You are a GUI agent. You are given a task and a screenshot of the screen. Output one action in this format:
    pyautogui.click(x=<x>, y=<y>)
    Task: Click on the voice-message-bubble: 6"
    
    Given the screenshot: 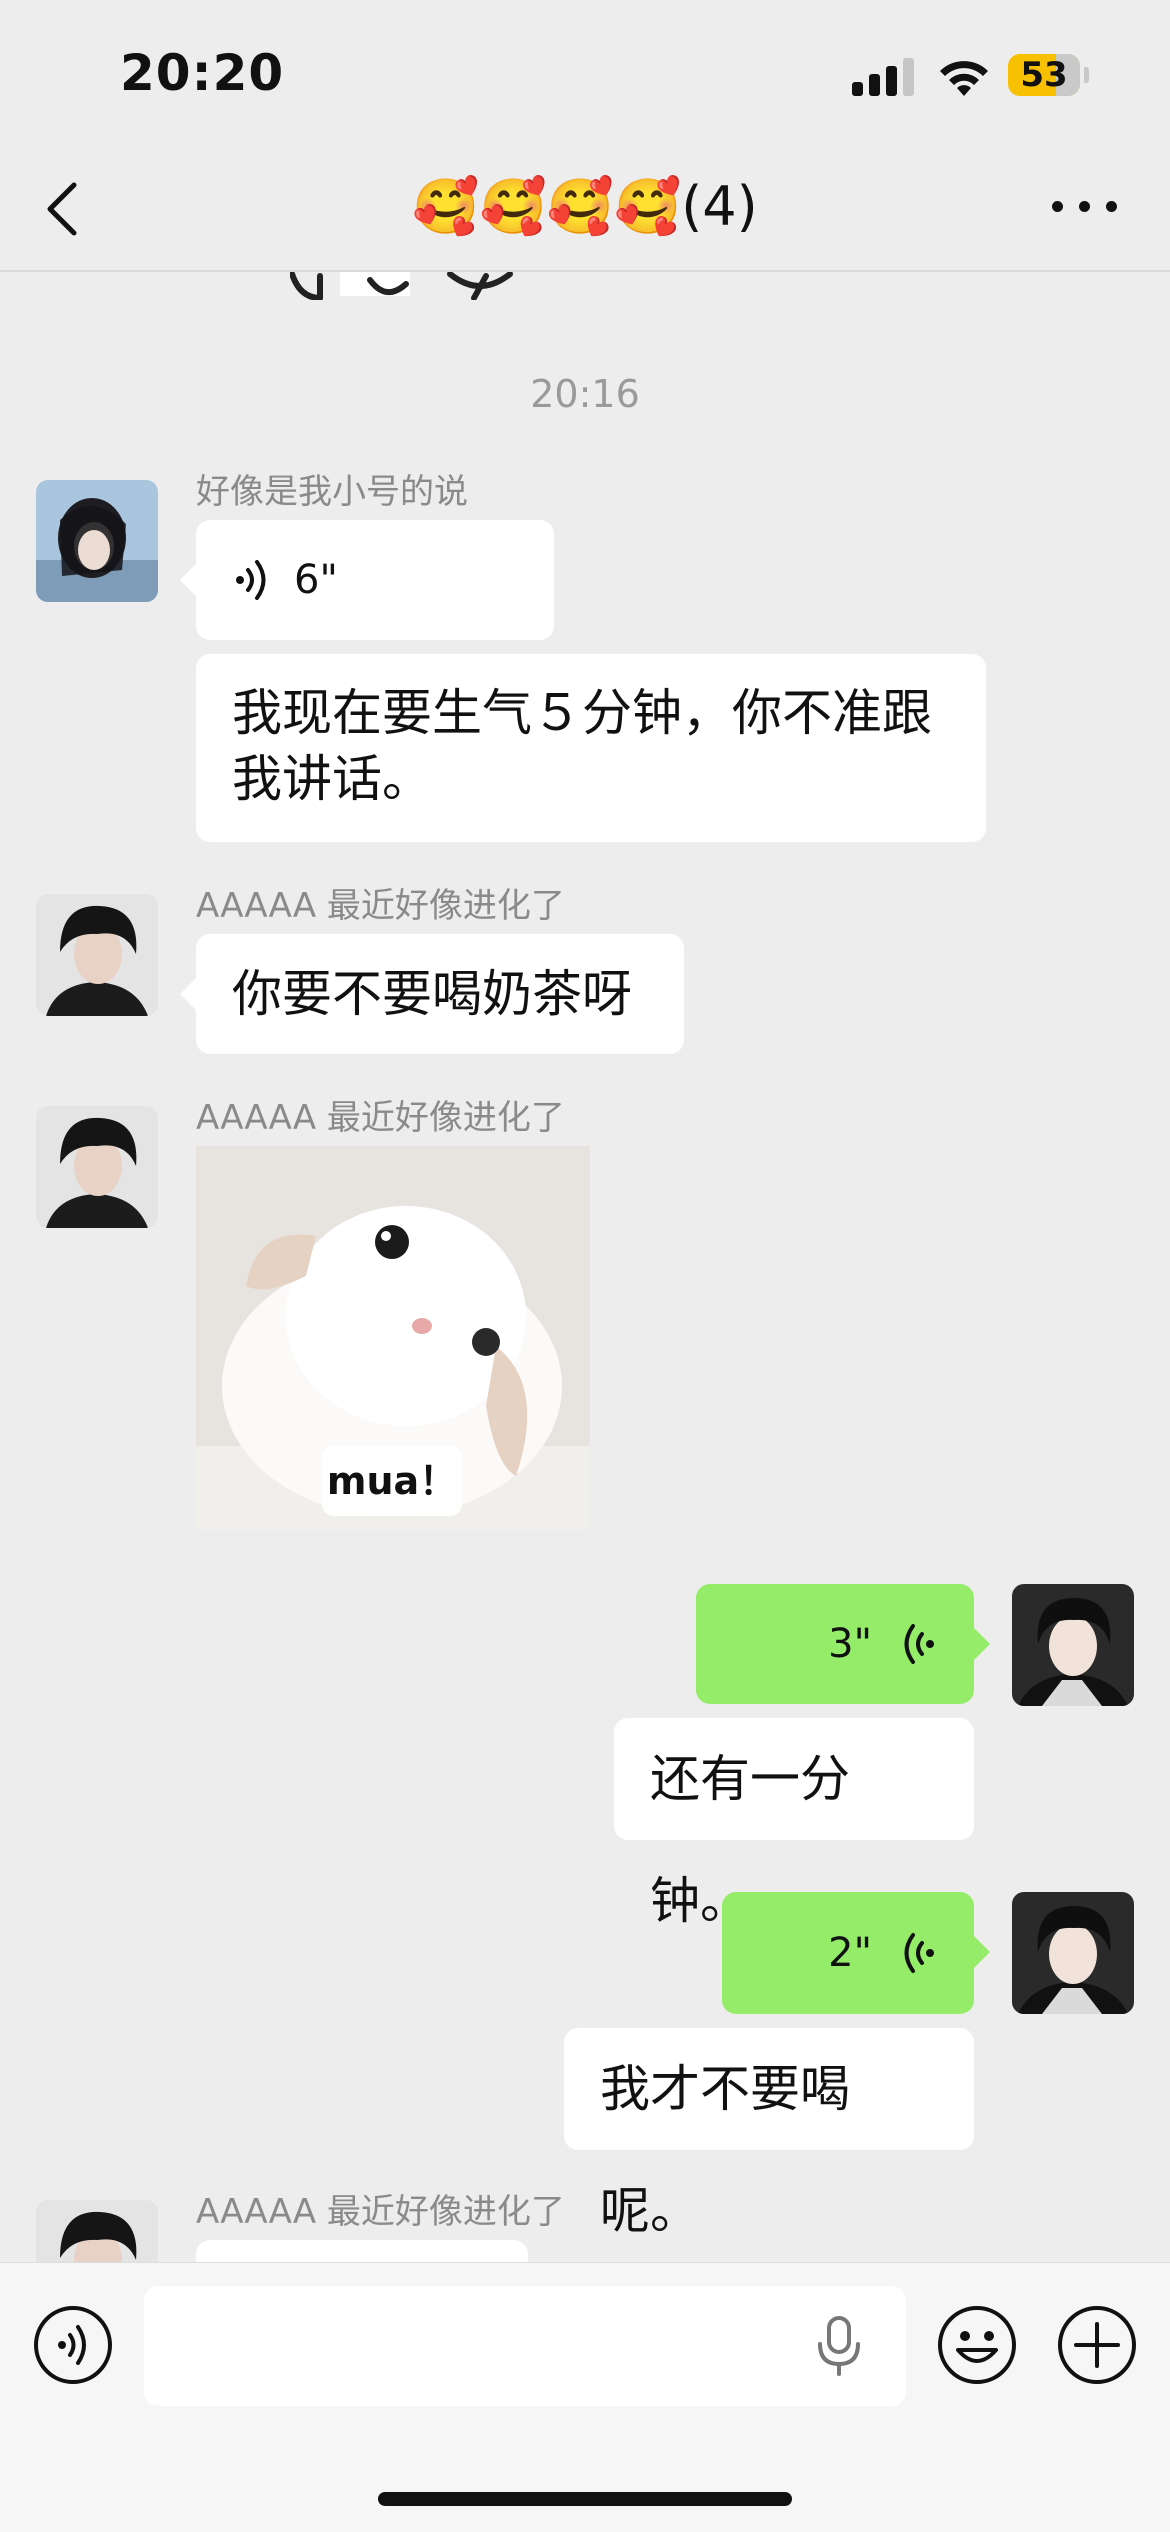 What is the action you would take?
    pyautogui.click(x=367, y=580)
    